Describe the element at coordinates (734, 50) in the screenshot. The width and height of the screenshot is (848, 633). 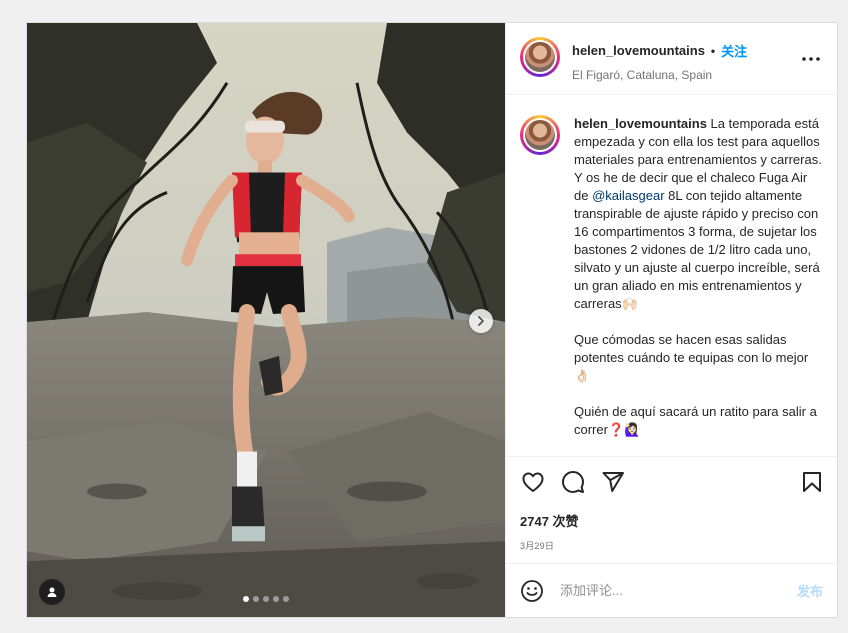
I see `follow-button: 关注` at that location.